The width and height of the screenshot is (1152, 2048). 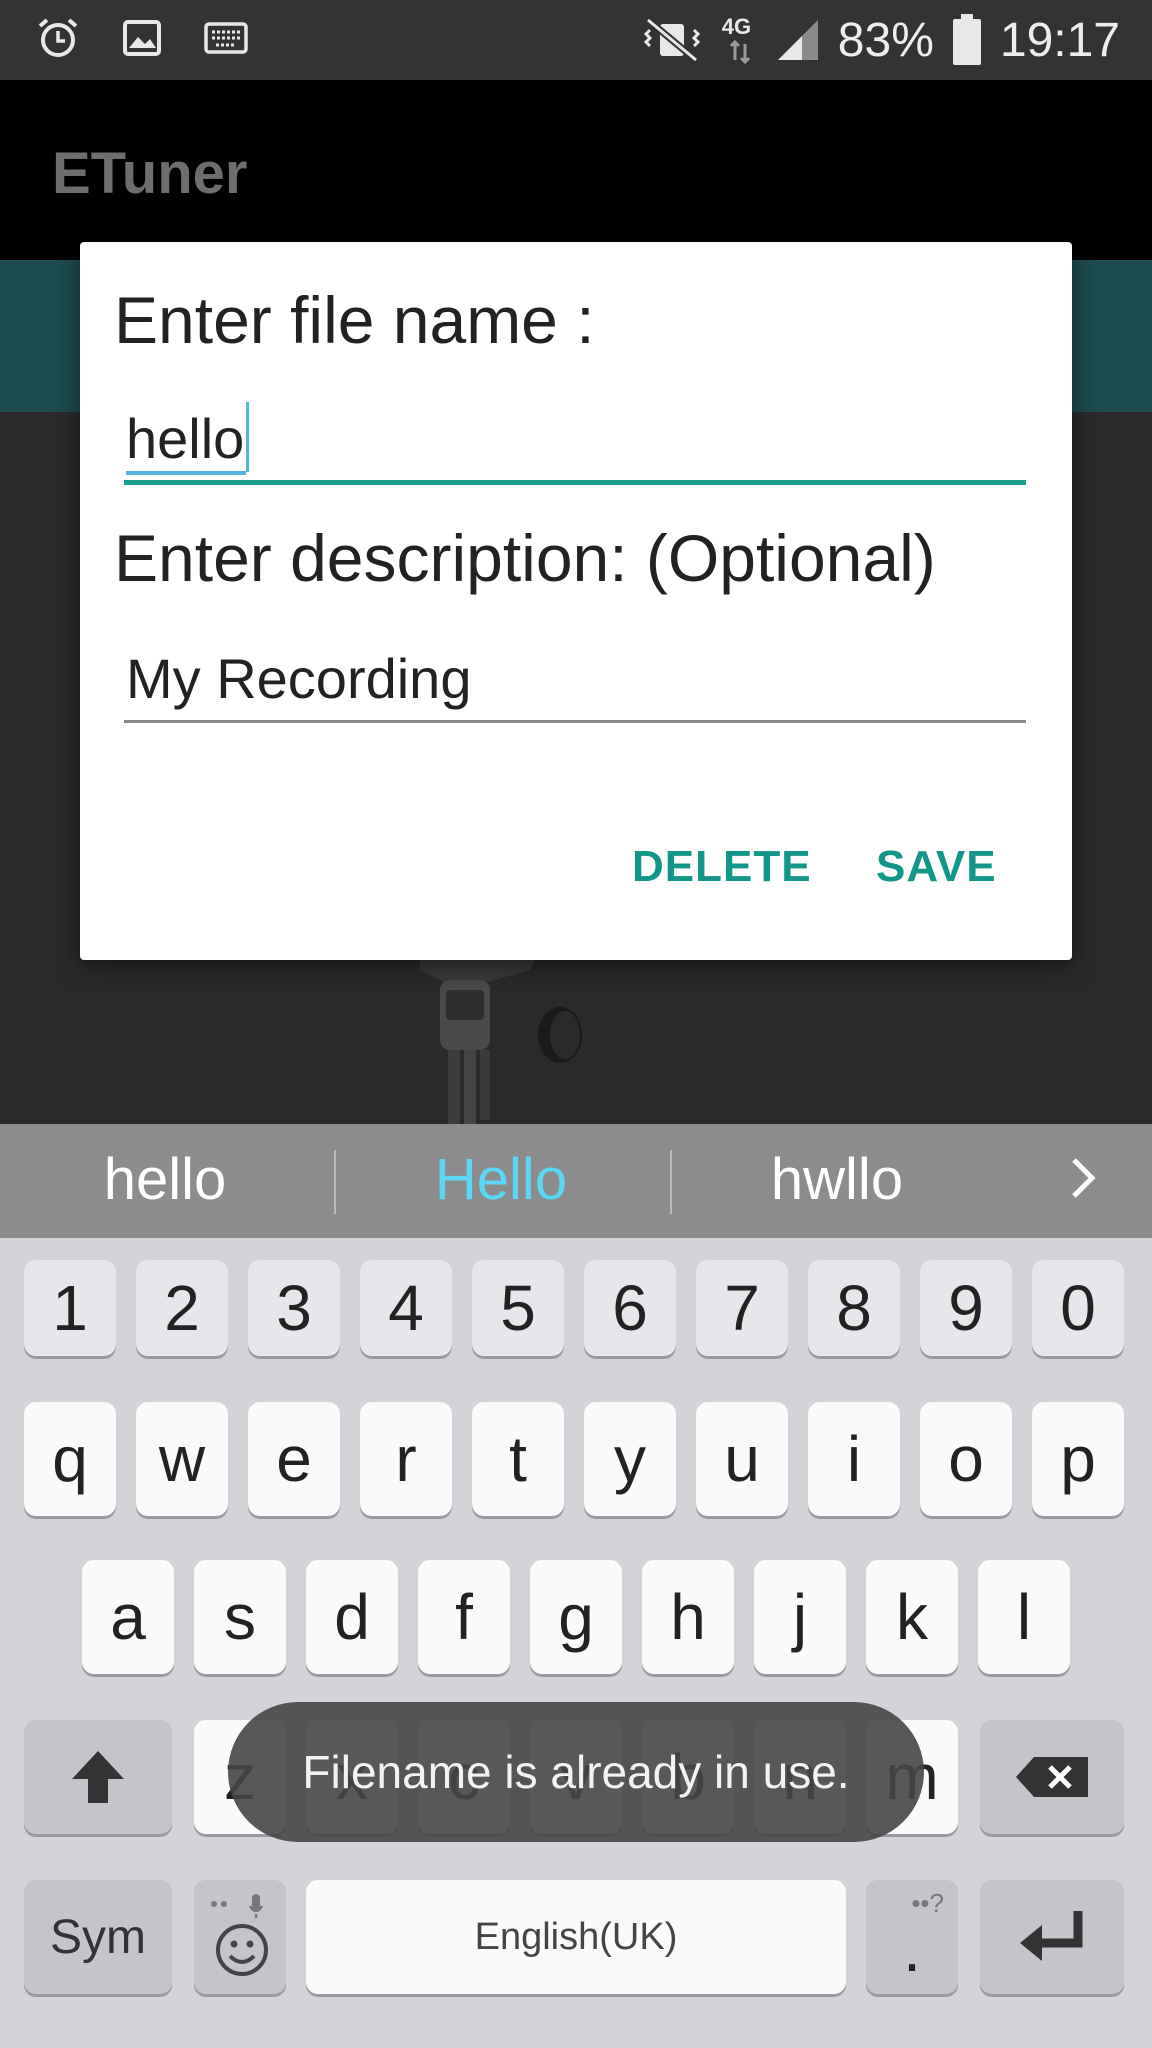 I want to click on key: 7, so click(x=742, y=1308).